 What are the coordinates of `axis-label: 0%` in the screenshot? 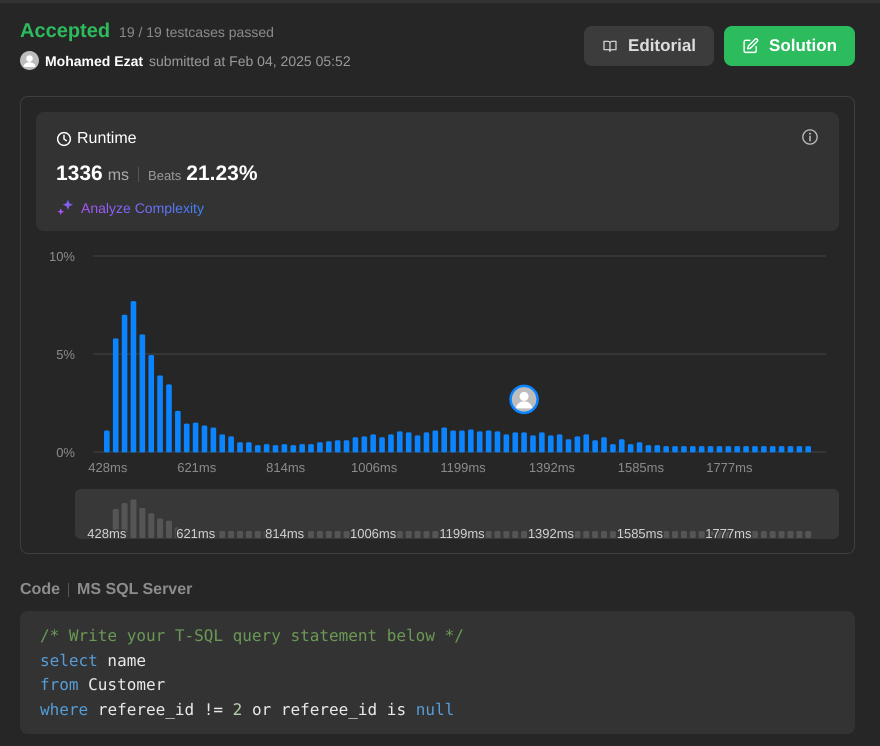 It's located at (65, 452).